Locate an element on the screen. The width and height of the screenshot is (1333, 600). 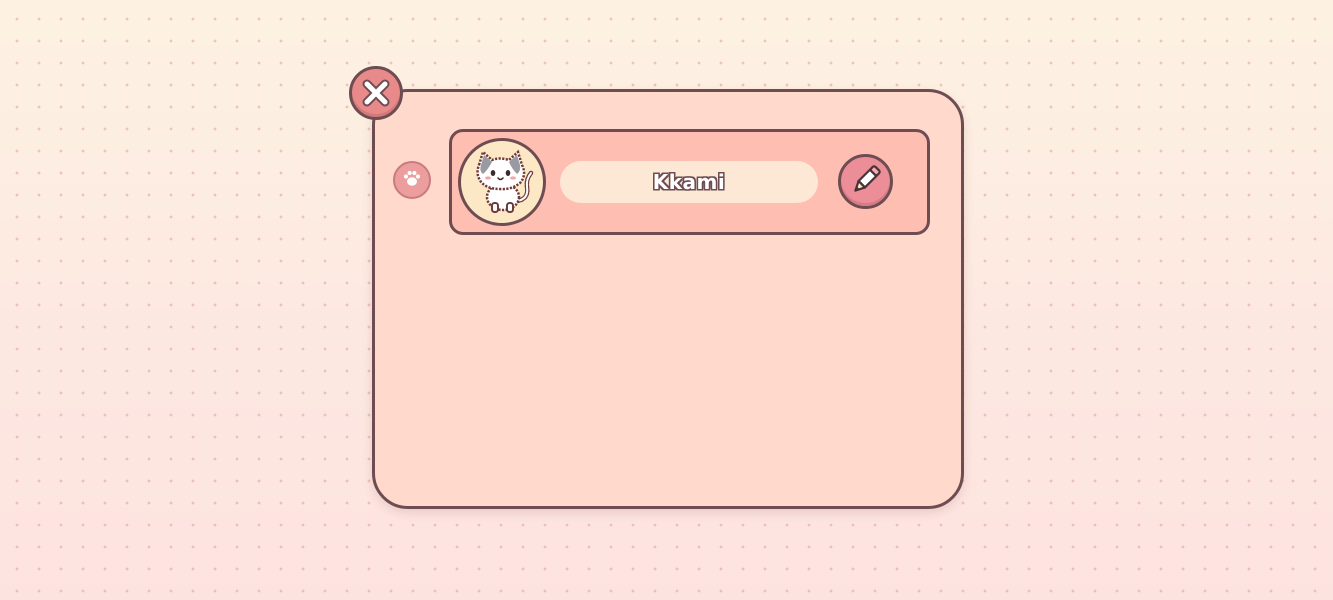
pet-name-label: Kkami is located at coordinates (689, 182).